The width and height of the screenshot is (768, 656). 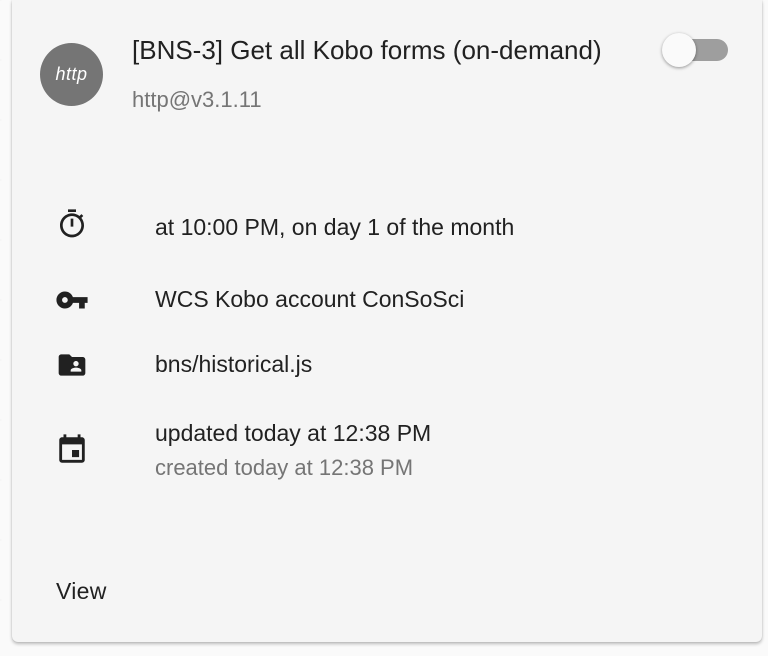 I want to click on job-path-text: bns/historical.js, so click(x=234, y=364).